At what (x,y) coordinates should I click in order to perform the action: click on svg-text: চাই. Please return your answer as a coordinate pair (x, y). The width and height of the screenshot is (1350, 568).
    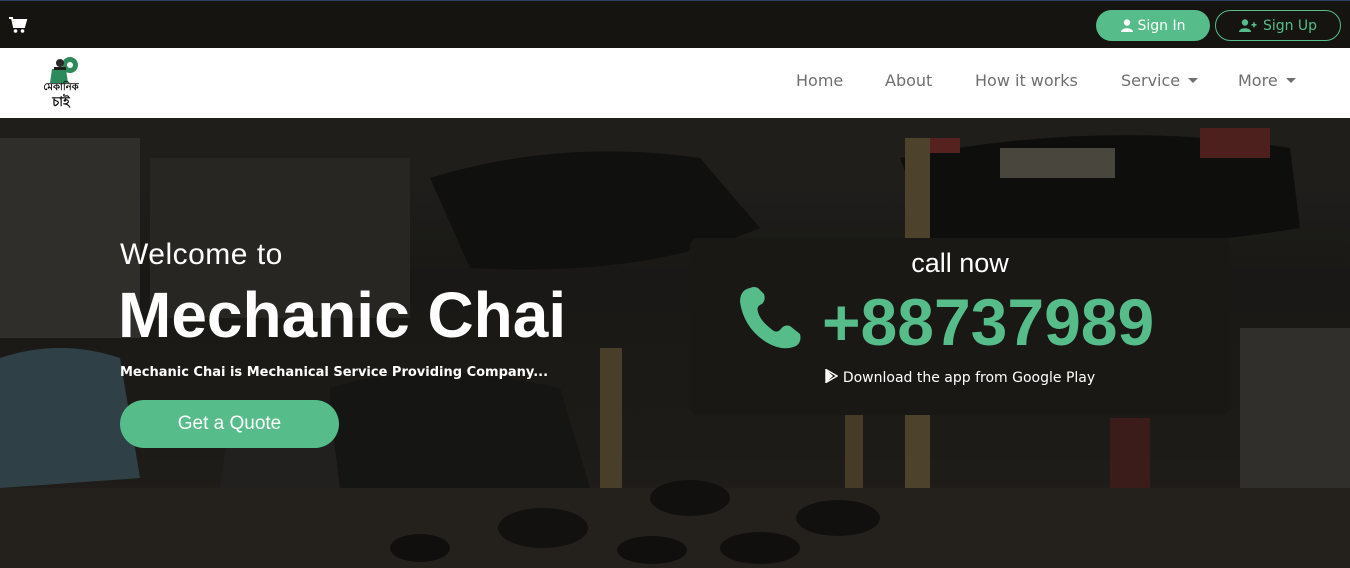
    Looking at the image, I should click on (61, 101).